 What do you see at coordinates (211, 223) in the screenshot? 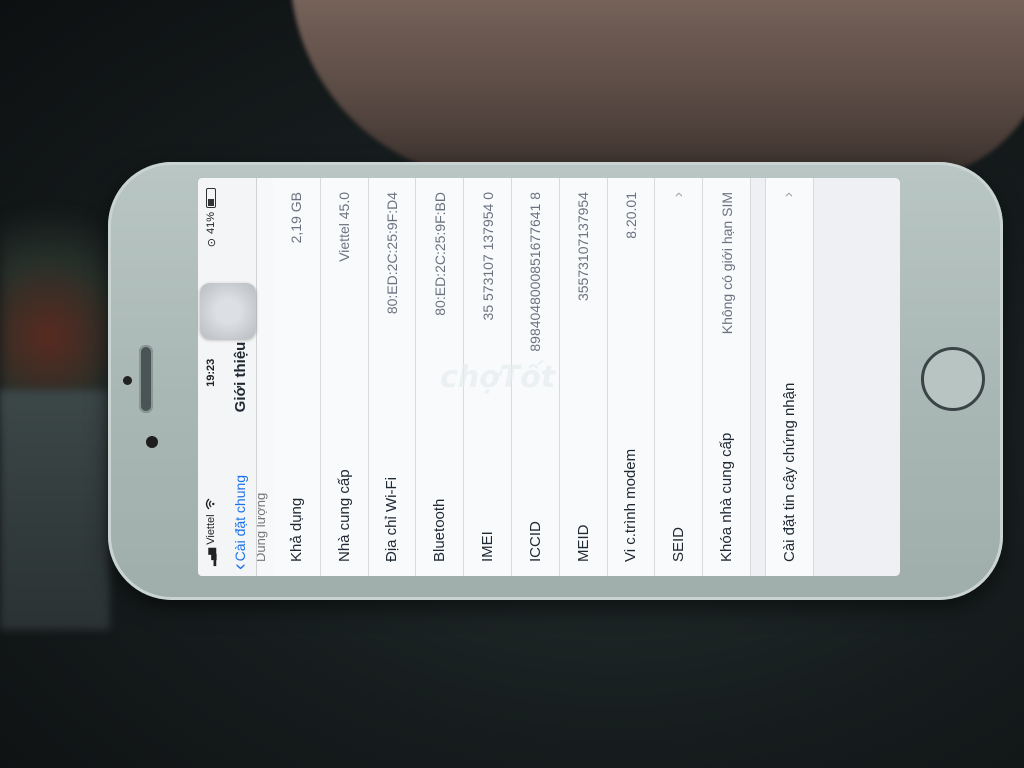
I see `battery-percent: 41%` at bounding box center [211, 223].